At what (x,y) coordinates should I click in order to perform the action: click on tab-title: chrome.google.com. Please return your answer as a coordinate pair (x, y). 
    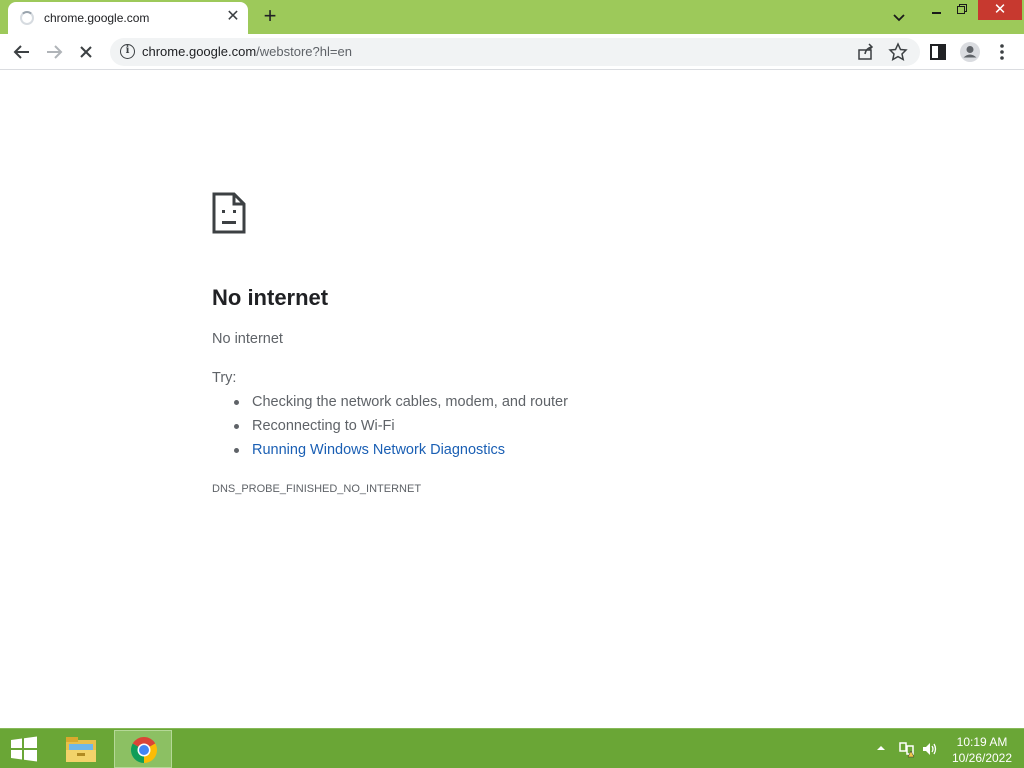
    Looking at the image, I should click on (97, 18).